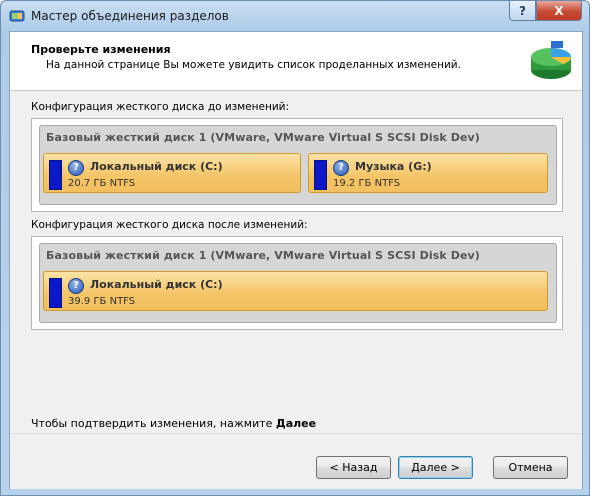 Image resolution: width=590 pixels, height=496 pixels. I want to click on back-button: < Назад, so click(353, 467).